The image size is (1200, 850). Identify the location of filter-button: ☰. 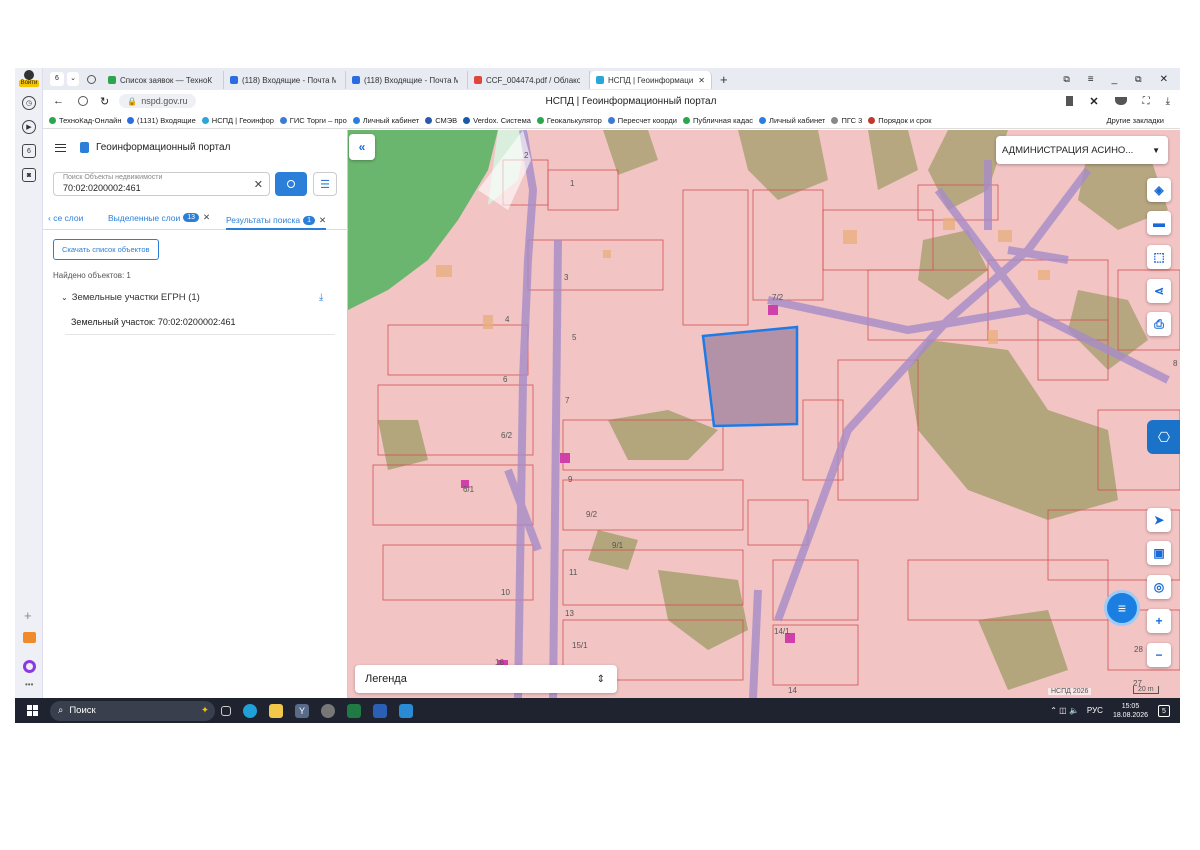
(325, 184).